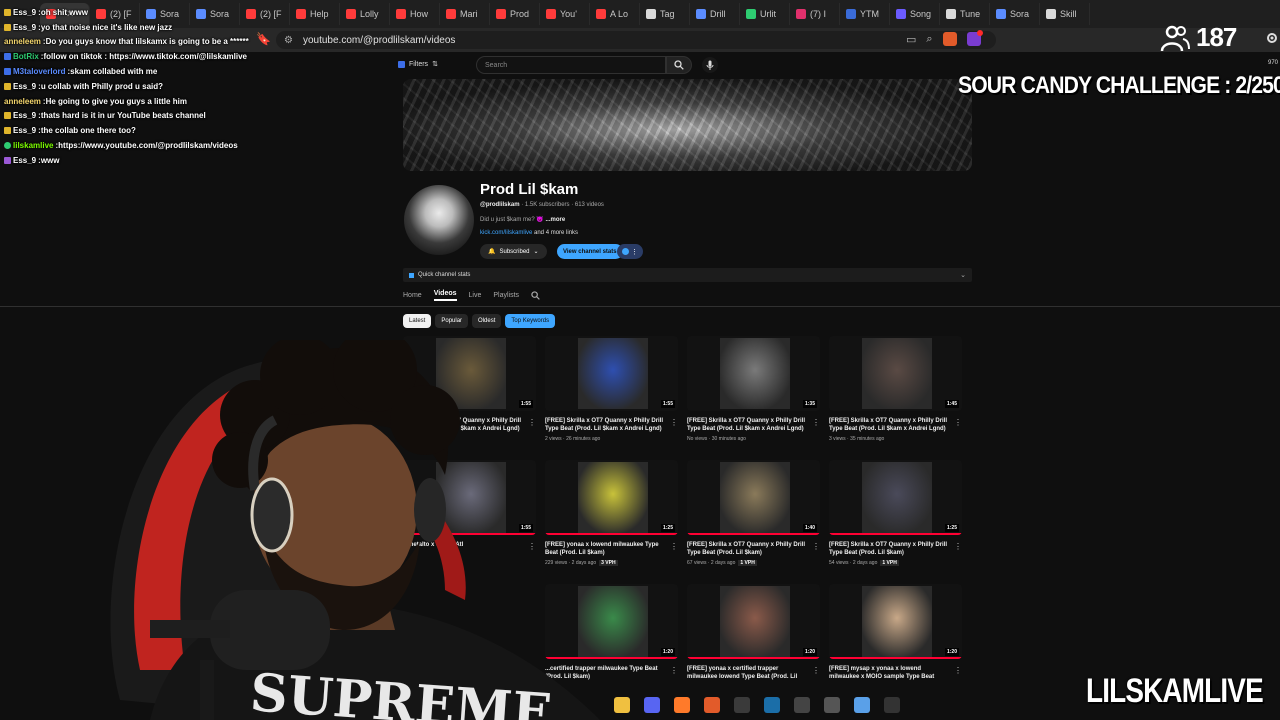 Image resolution: width=1280 pixels, height=720 pixels. I want to click on channel-link: kick.com/lilskamlive, so click(506, 233).